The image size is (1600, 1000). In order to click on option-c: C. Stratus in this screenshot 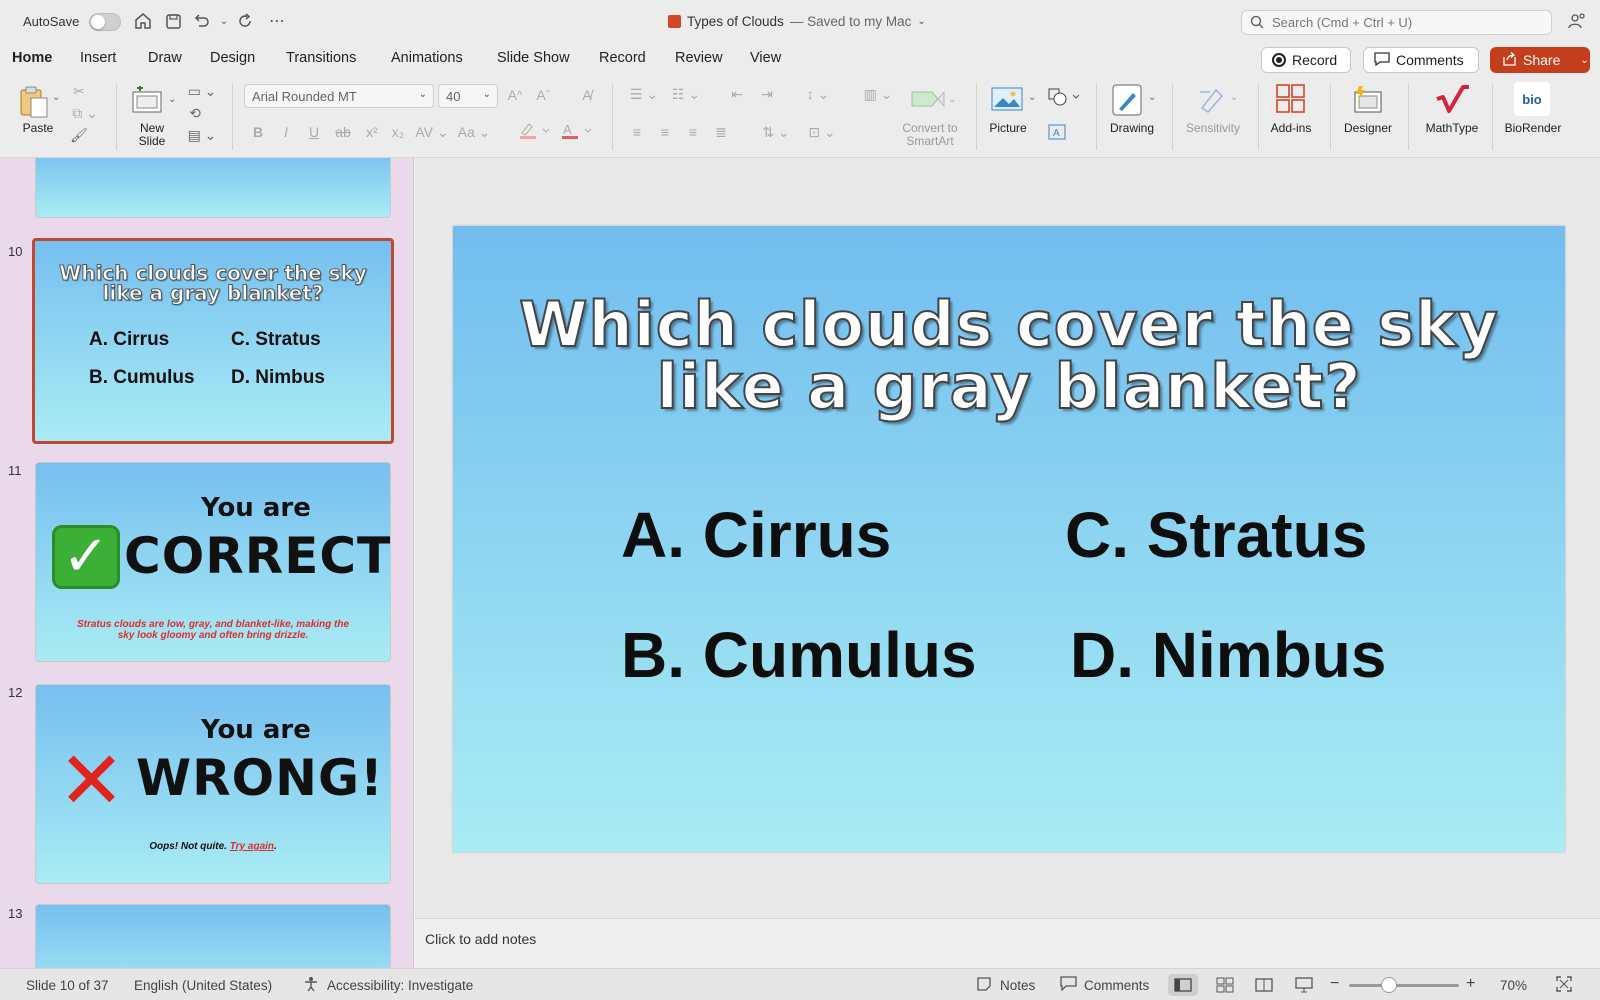, I will do `click(1216, 535)`.